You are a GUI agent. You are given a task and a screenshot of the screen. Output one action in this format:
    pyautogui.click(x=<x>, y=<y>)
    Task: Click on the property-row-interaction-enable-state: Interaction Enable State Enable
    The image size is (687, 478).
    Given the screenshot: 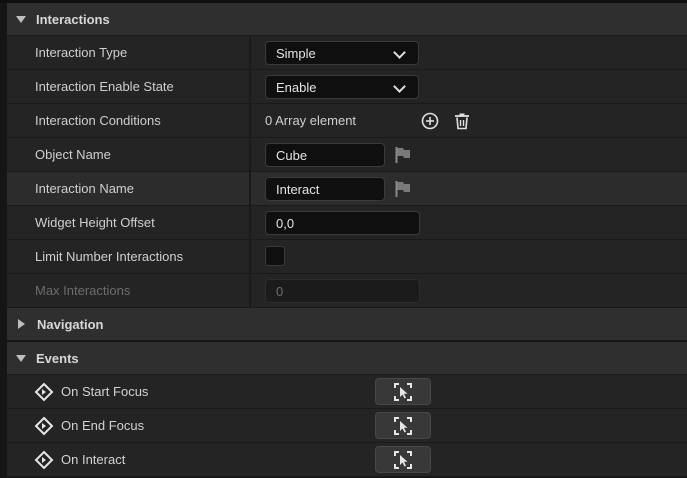 What is the action you would take?
    pyautogui.click(x=347, y=87)
    